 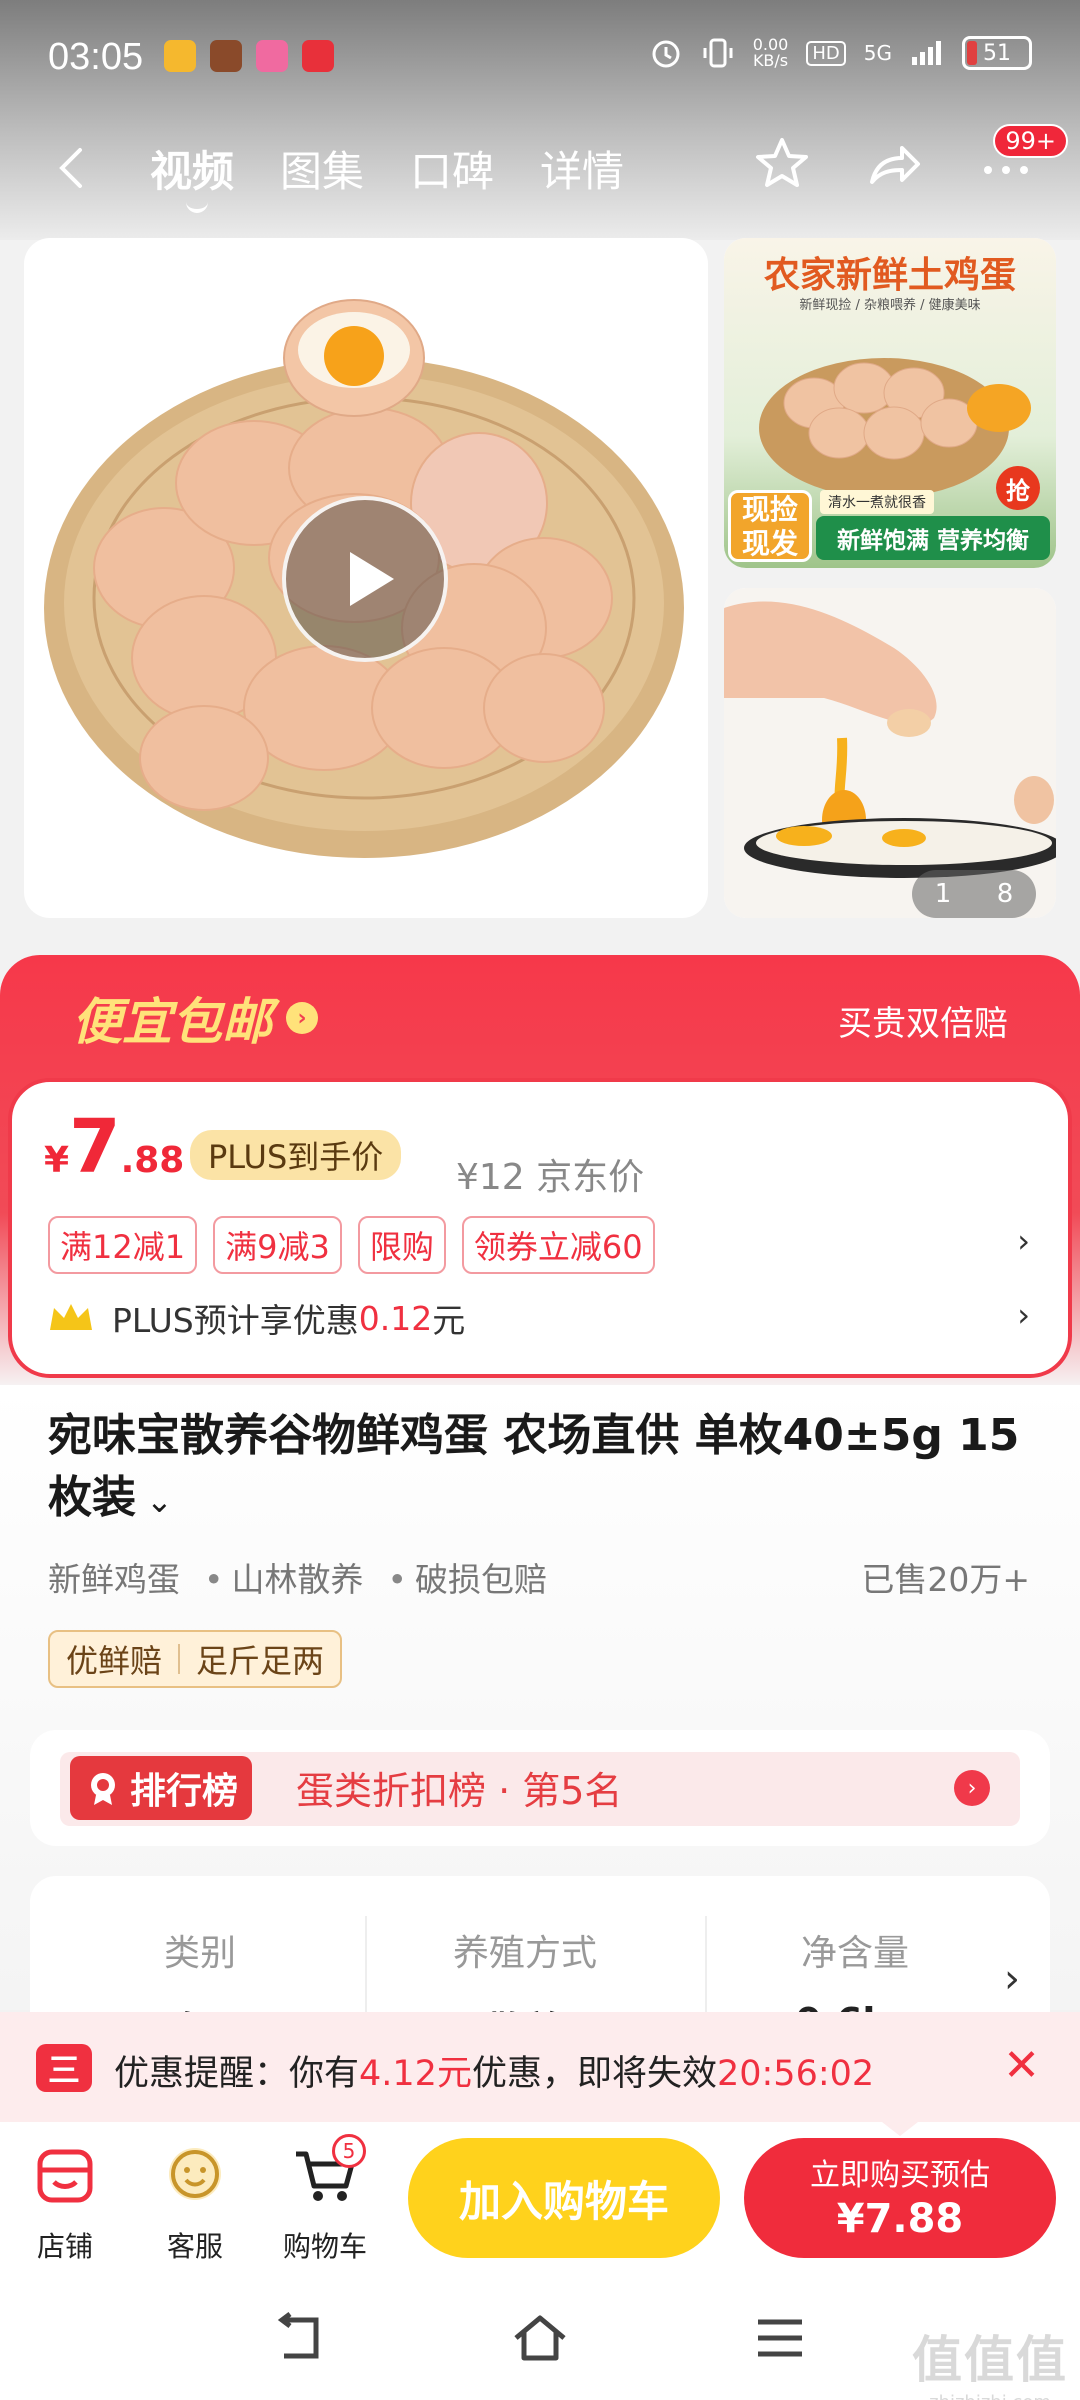 I want to click on sold-count: 已售20万+, so click(x=945, y=1579).